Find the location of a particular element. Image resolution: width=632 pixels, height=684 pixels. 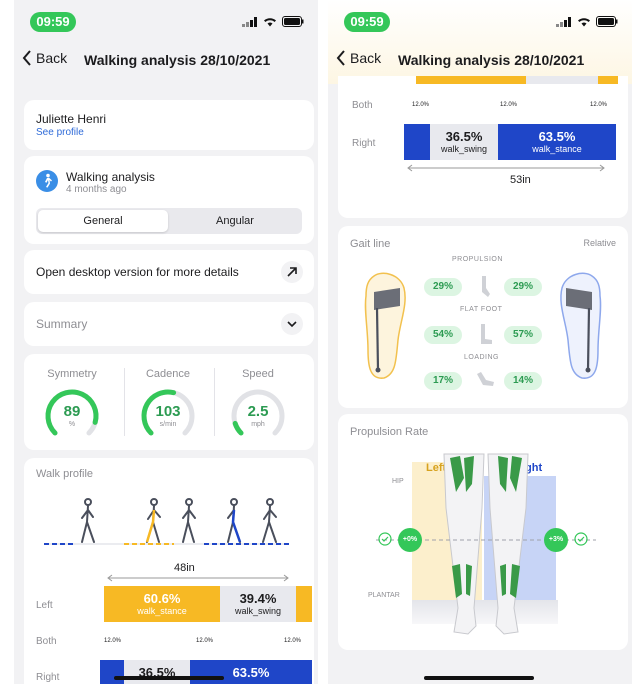

left-foot-icon is located at coordinates (385, 325).